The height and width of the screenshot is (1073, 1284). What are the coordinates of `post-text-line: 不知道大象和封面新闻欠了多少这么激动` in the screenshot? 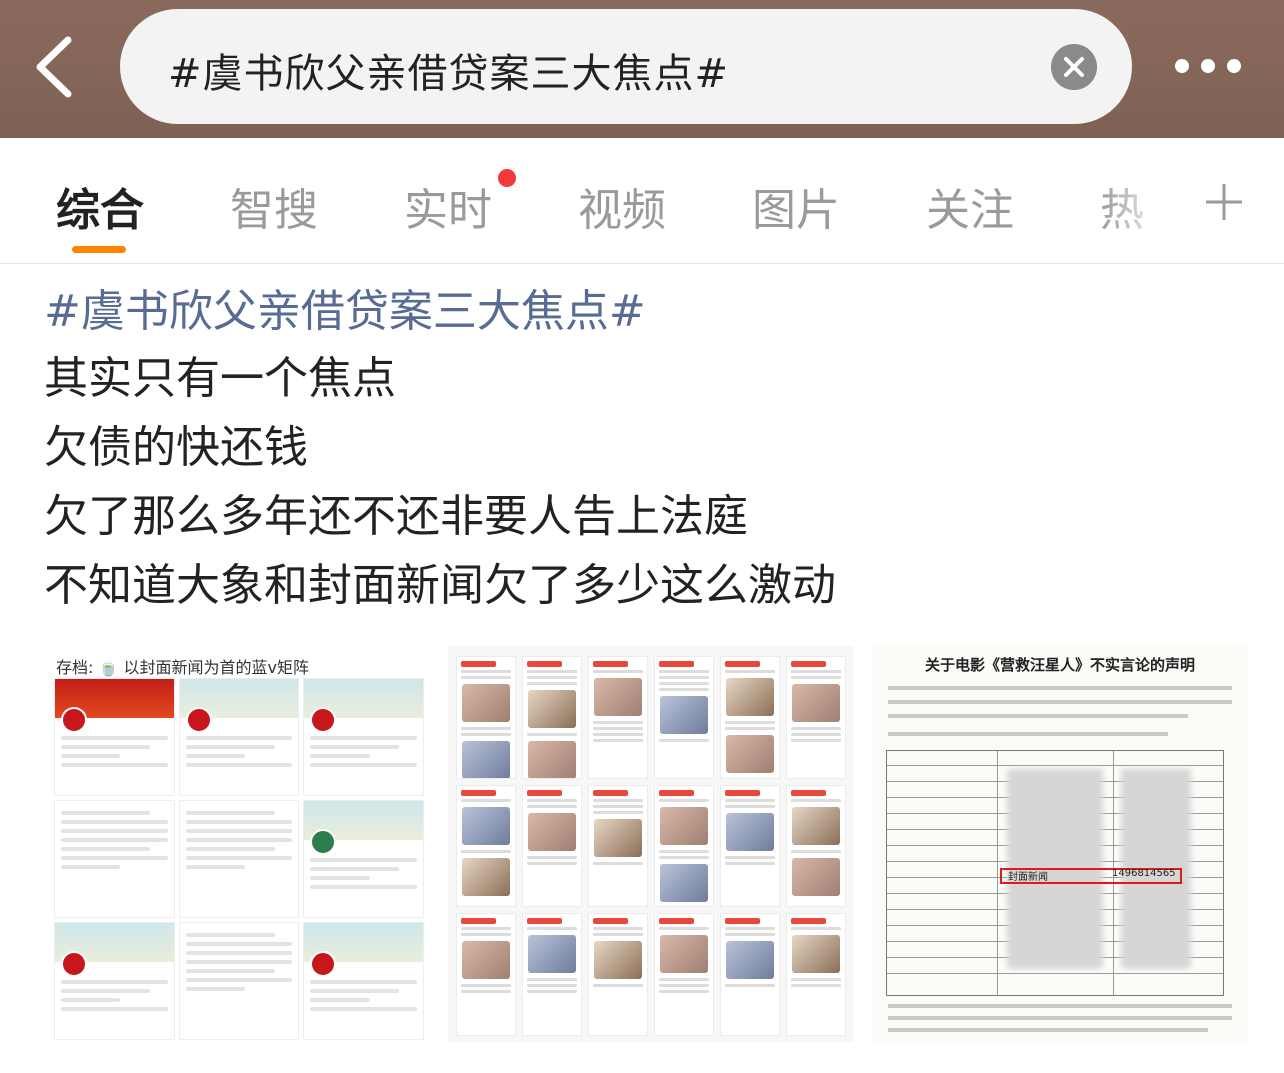 It's located at (440, 585).